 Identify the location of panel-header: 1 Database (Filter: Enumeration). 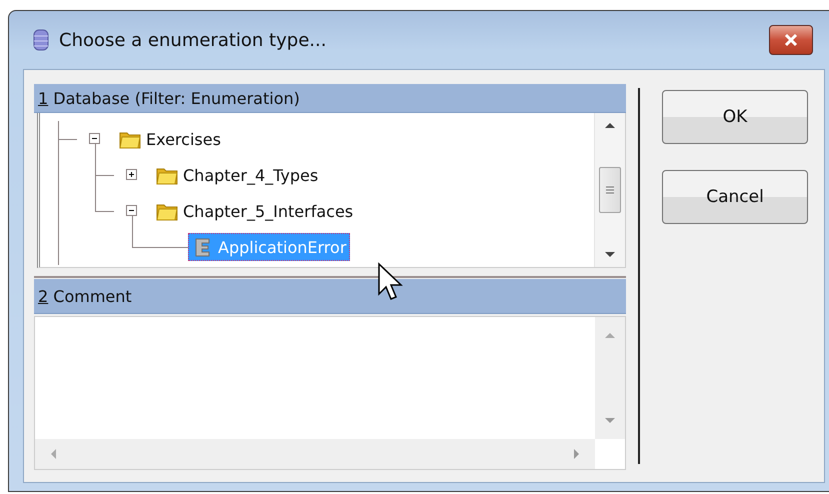
(330, 98).